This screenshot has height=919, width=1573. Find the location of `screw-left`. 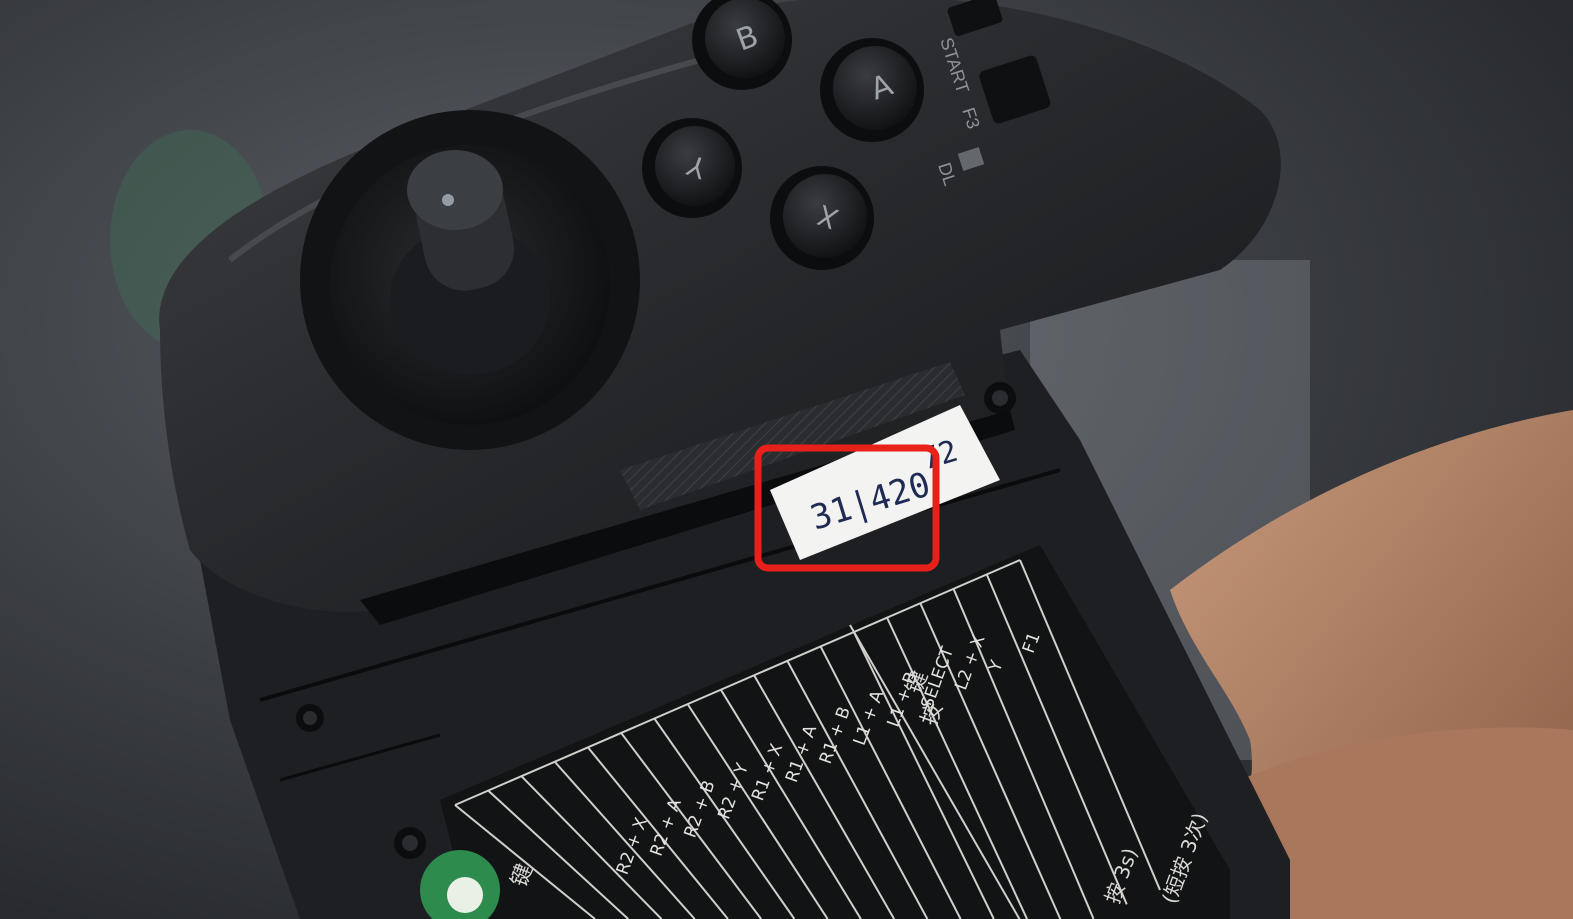

screw-left is located at coordinates (310, 718).